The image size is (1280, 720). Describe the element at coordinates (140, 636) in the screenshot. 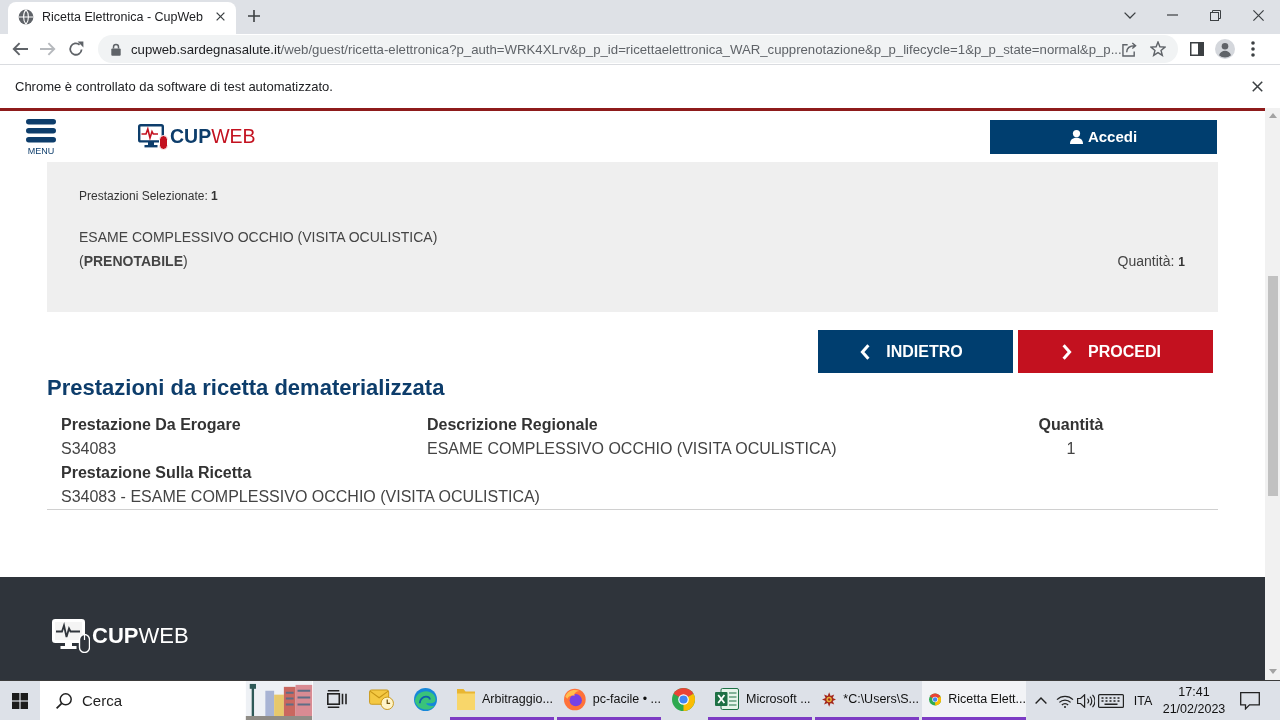

I see `logo-text: CUPWEB` at that location.